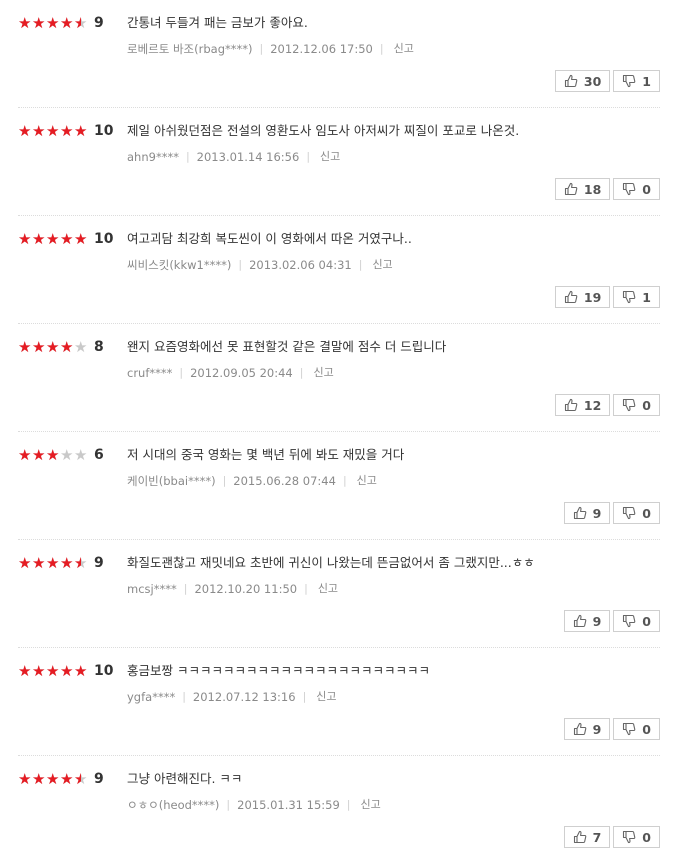  I want to click on vote-buttons: 18 0, so click(607, 189).